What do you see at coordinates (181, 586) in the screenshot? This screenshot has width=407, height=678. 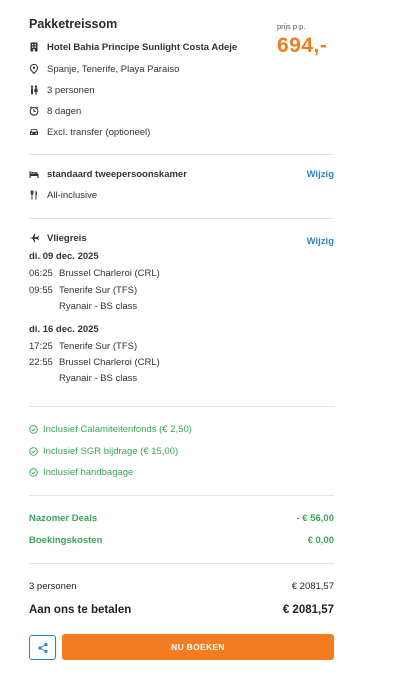 I see `persons-total-row: 3 personen € 2081,57` at bounding box center [181, 586].